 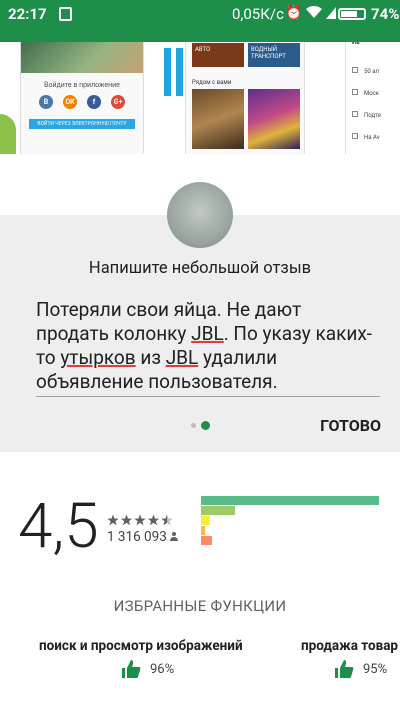 What do you see at coordinates (365, 93) in the screenshot?
I see `profile-row: Моск` at bounding box center [365, 93].